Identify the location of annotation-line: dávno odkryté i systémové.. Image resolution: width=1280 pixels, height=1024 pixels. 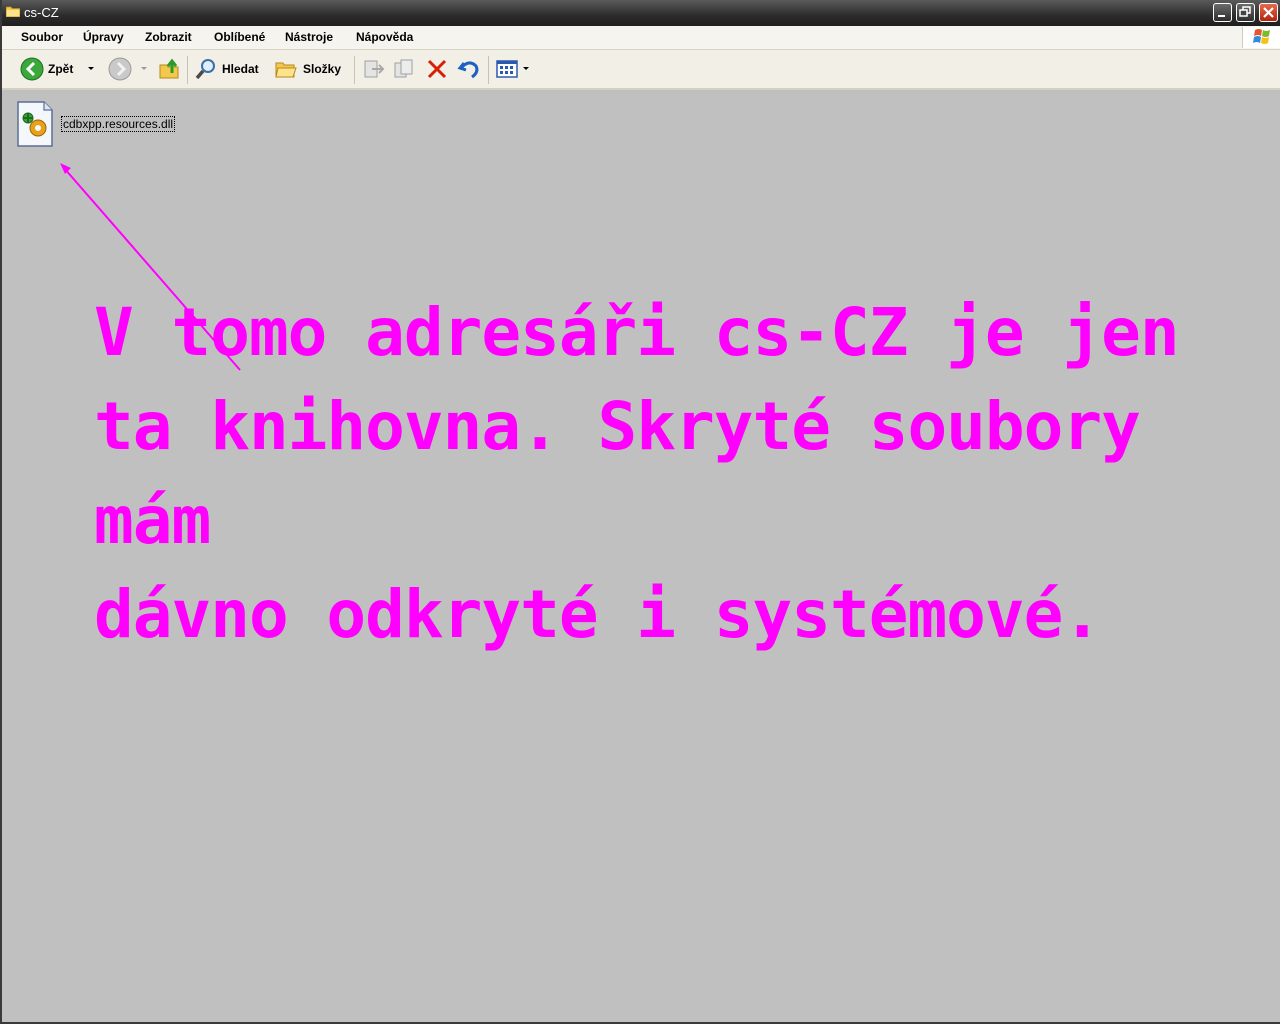
(598, 614).